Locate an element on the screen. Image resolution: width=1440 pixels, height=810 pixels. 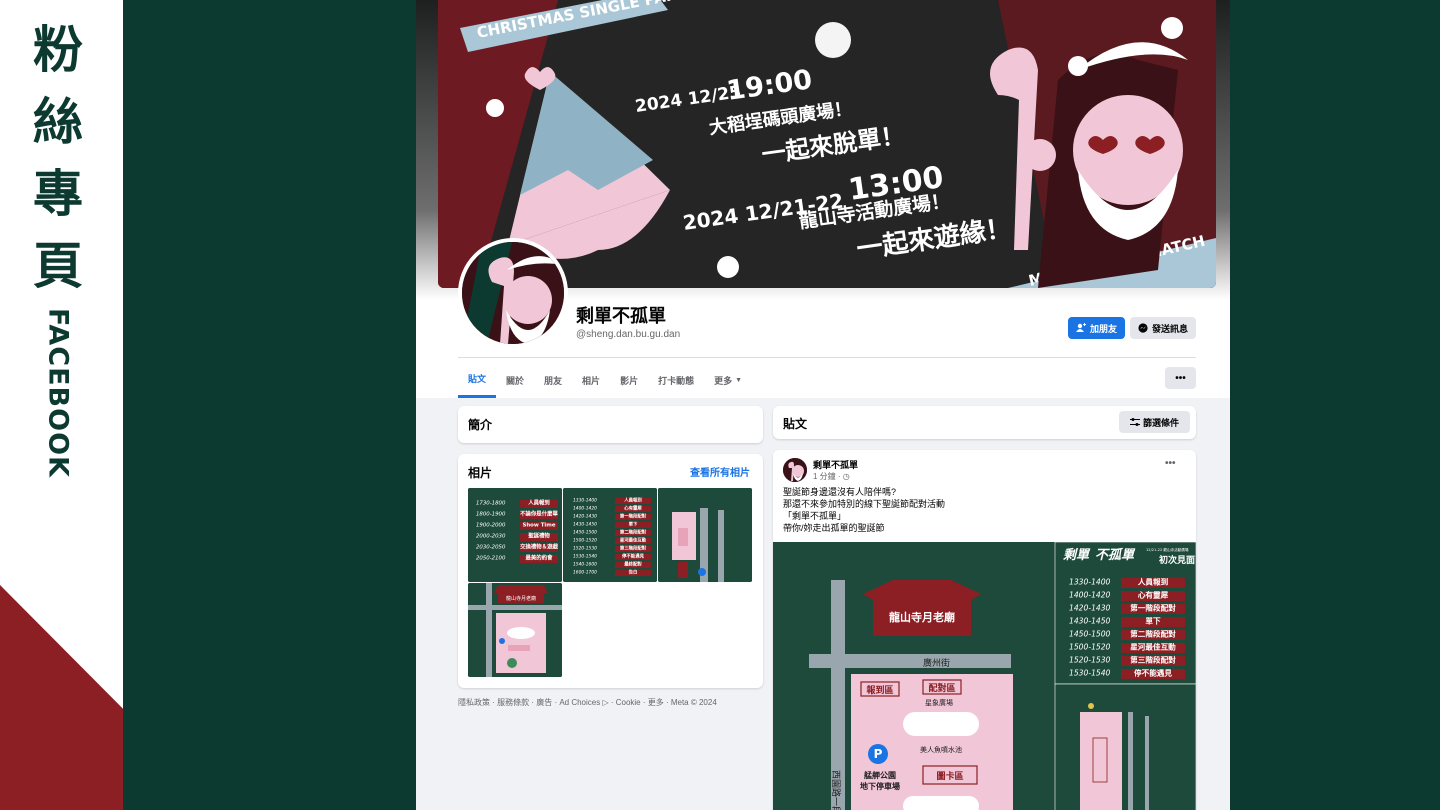
tab-about: 關於 is located at coordinates (515, 380).